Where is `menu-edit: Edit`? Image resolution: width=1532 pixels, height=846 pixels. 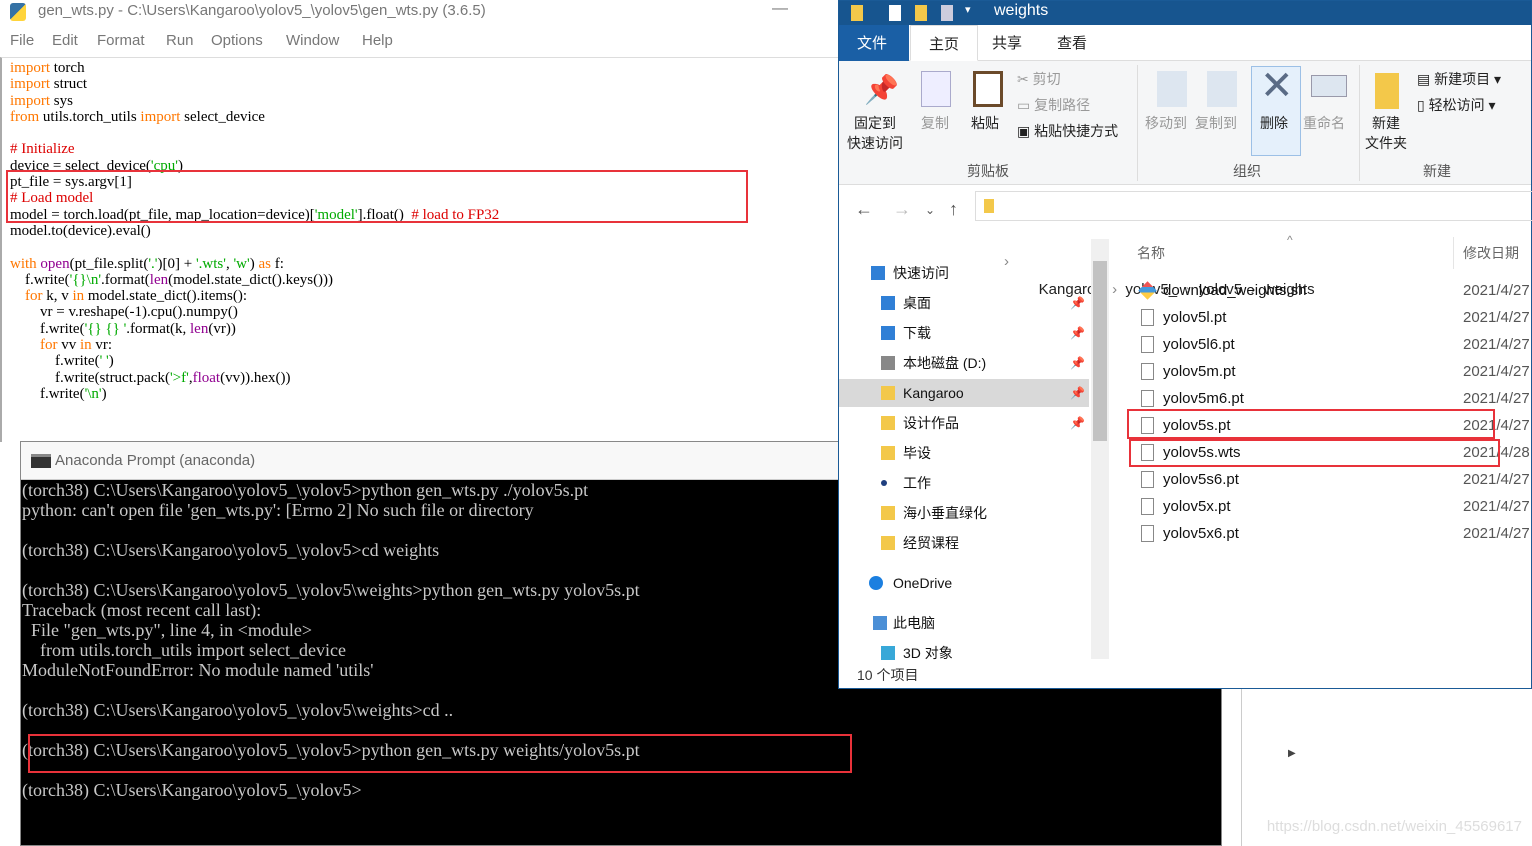
menu-edit: Edit is located at coordinates (65, 40).